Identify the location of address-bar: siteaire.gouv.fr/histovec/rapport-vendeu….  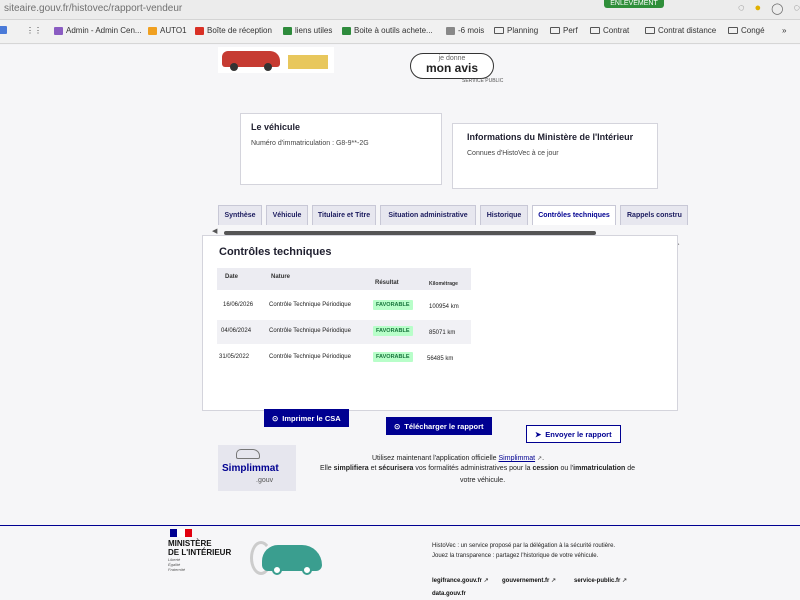
(400, 10).